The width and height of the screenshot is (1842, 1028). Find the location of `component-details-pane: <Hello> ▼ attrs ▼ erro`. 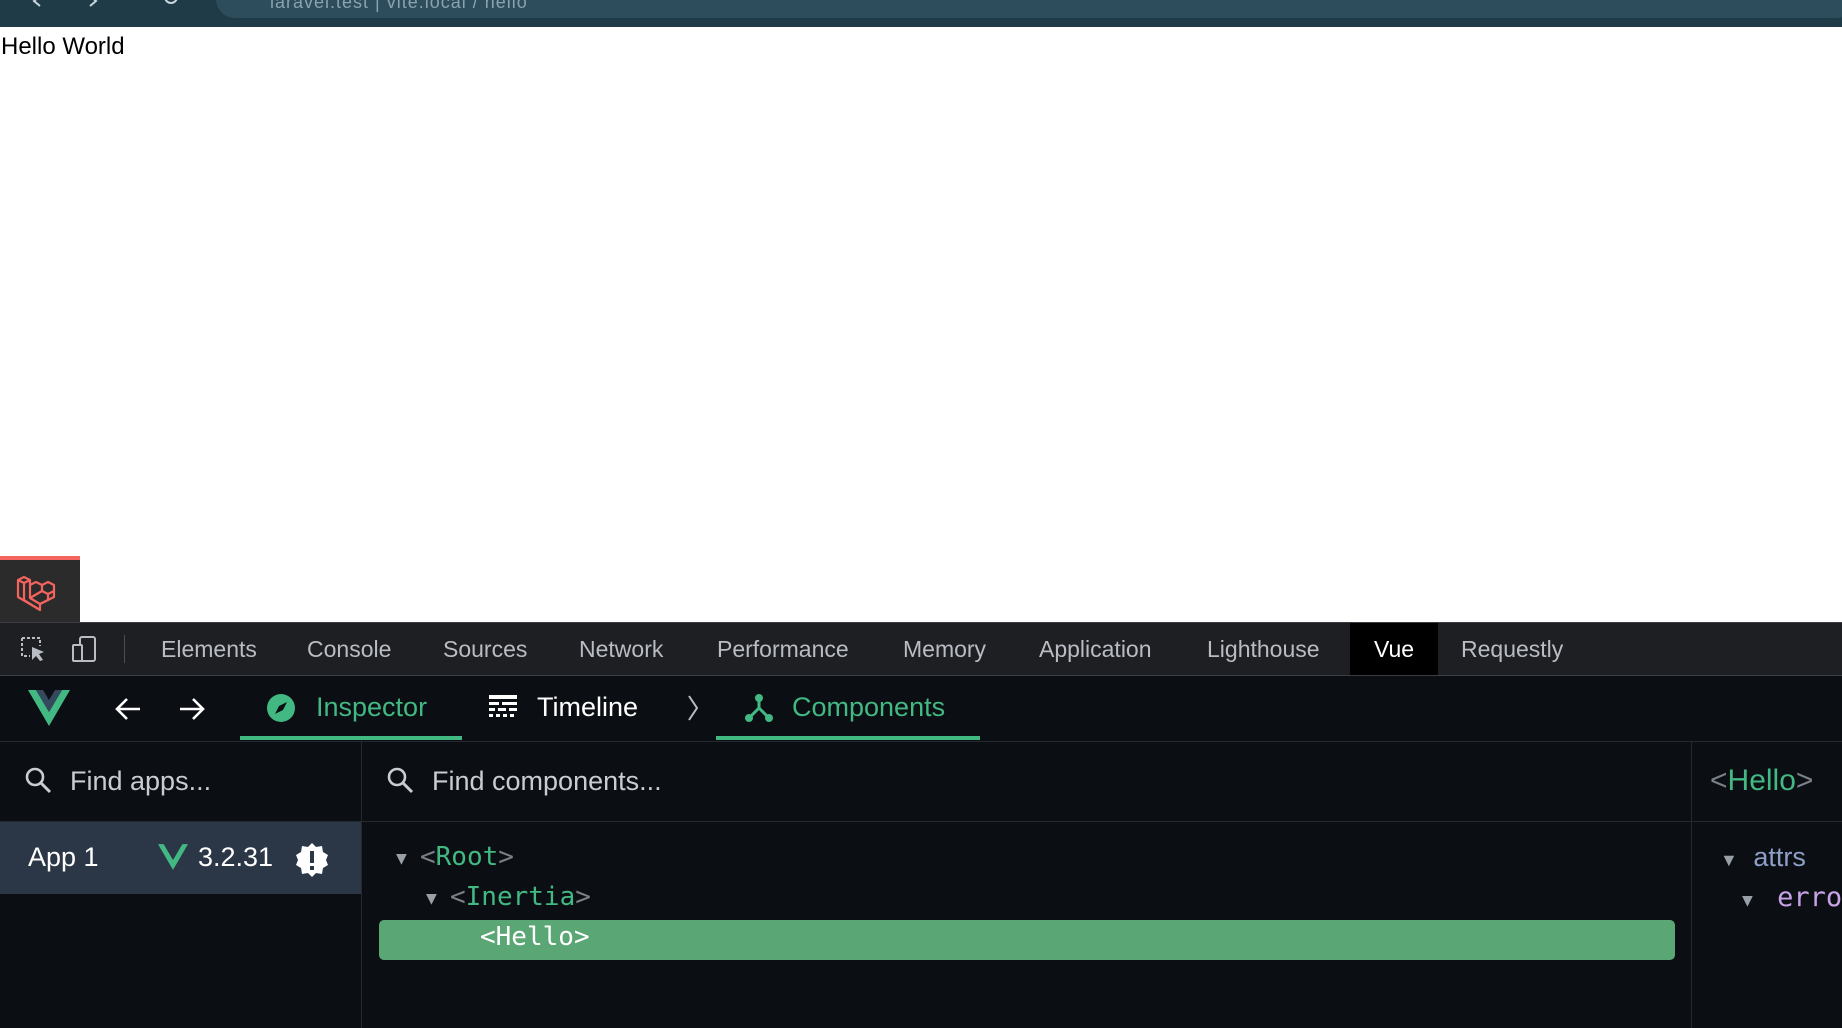

component-details-pane: <Hello> ▼ attrs ▼ erro is located at coordinates (1767, 885).